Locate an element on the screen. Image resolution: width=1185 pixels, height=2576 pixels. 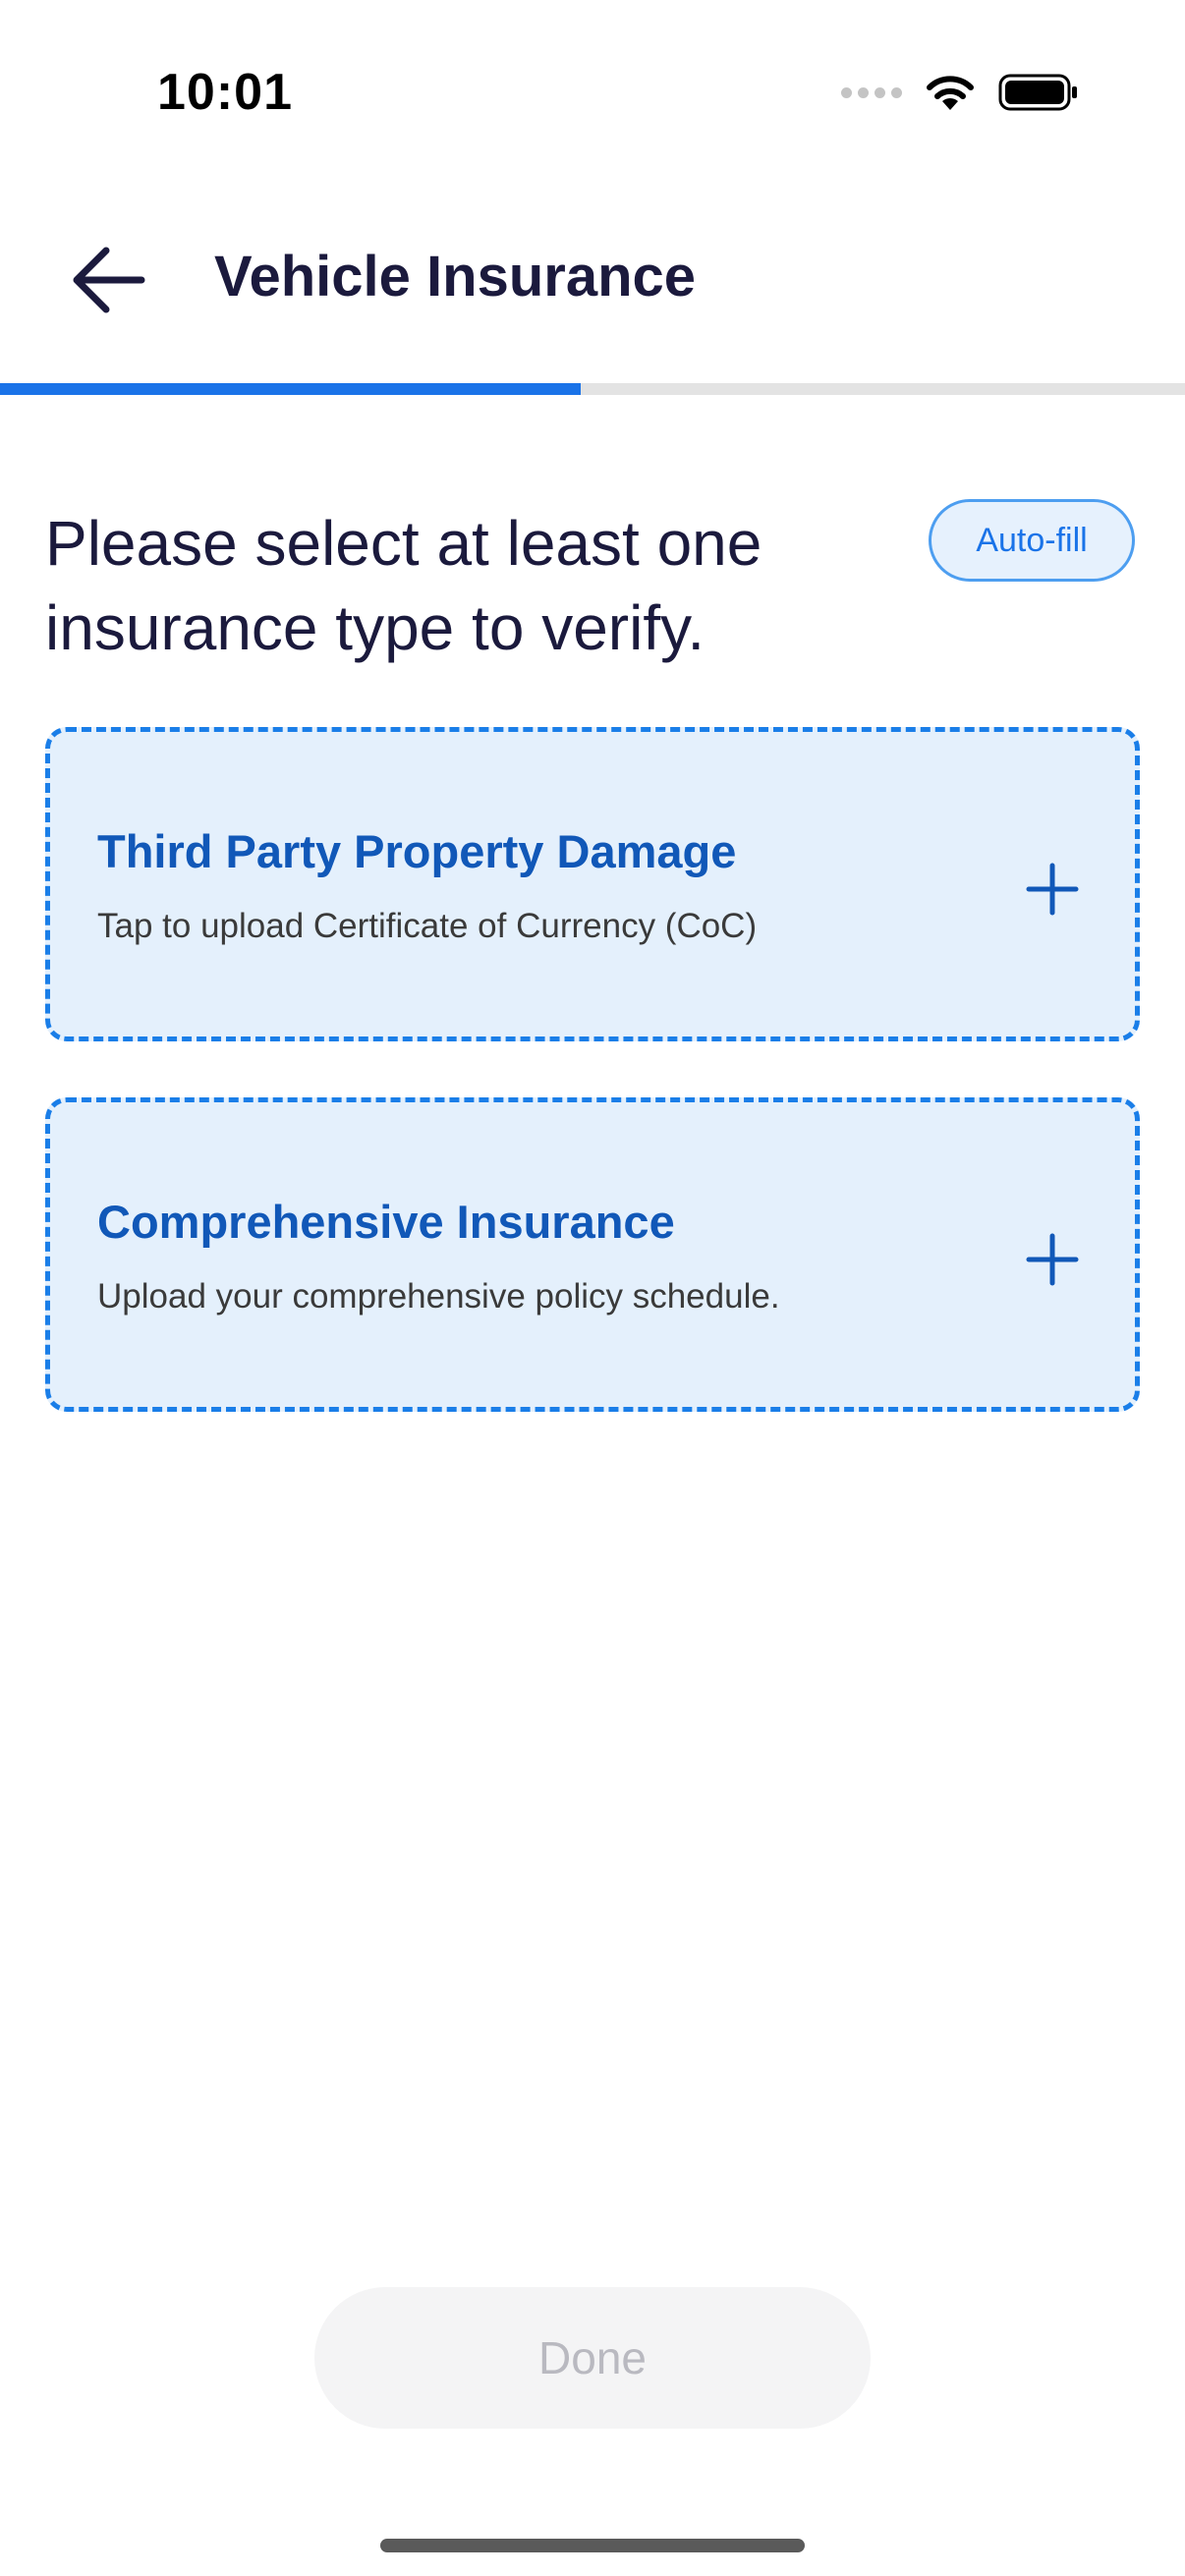
home-indicator is located at coordinates (592, 2545).